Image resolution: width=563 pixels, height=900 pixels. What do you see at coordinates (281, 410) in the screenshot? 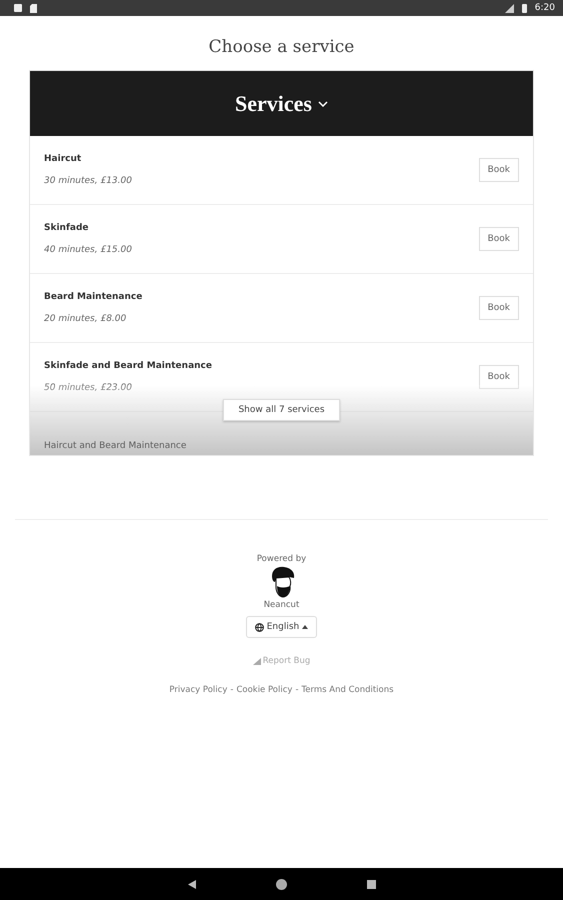
I see `show-all-button: Show all 7 services` at bounding box center [281, 410].